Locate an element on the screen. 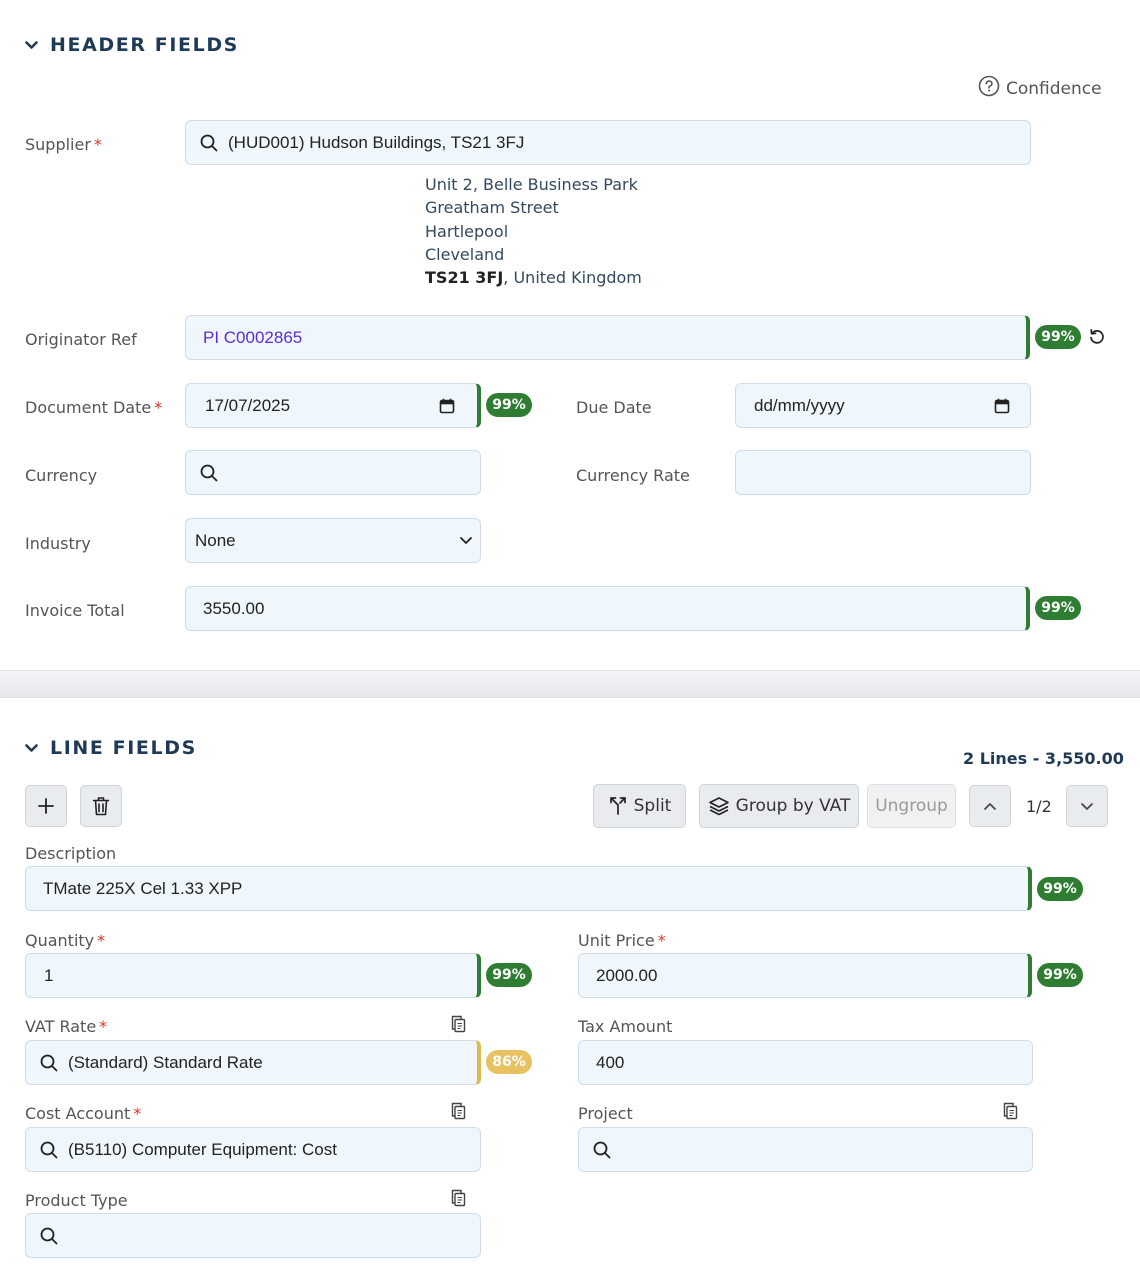 The height and width of the screenshot is (1264, 1140). cost-account-search-input: (B5110) Computer Equipment: Cost is located at coordinates (253, 1149).